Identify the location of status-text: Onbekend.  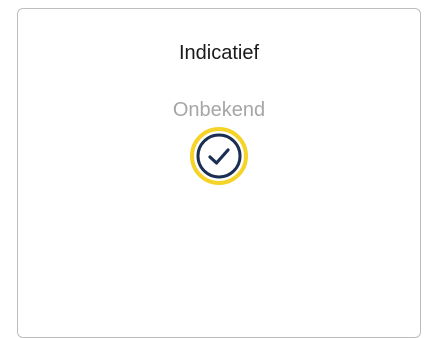
(219, 110).